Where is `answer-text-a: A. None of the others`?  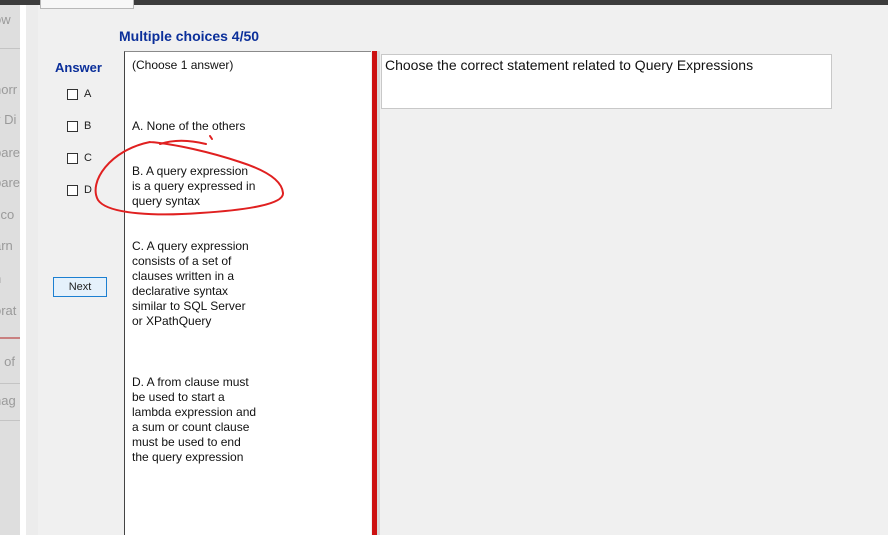
answer-text-a: A. None of the others is located at coordinates (189, 126).